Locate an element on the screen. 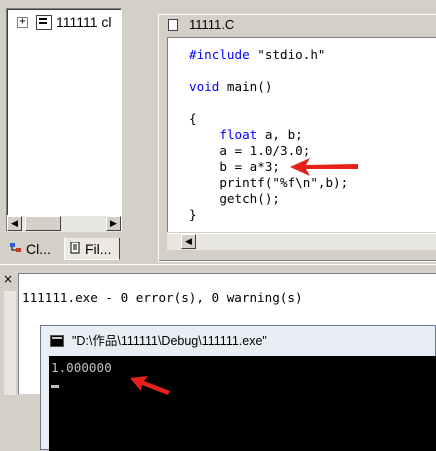  code-text-segment: main() is located at coordinates (246, 86).